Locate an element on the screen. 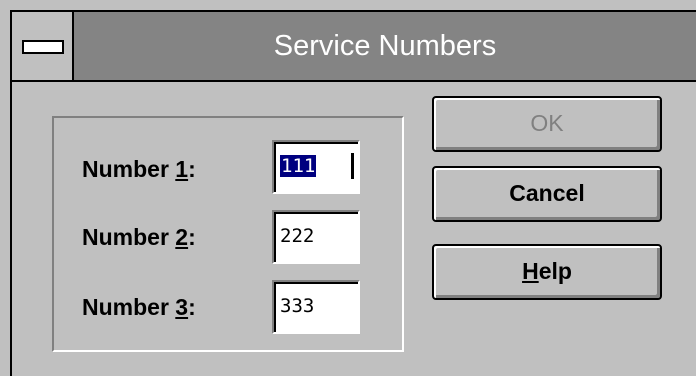 This screenshot has height=376, width=696. system-menu-button is located at coordinates (43, 46).